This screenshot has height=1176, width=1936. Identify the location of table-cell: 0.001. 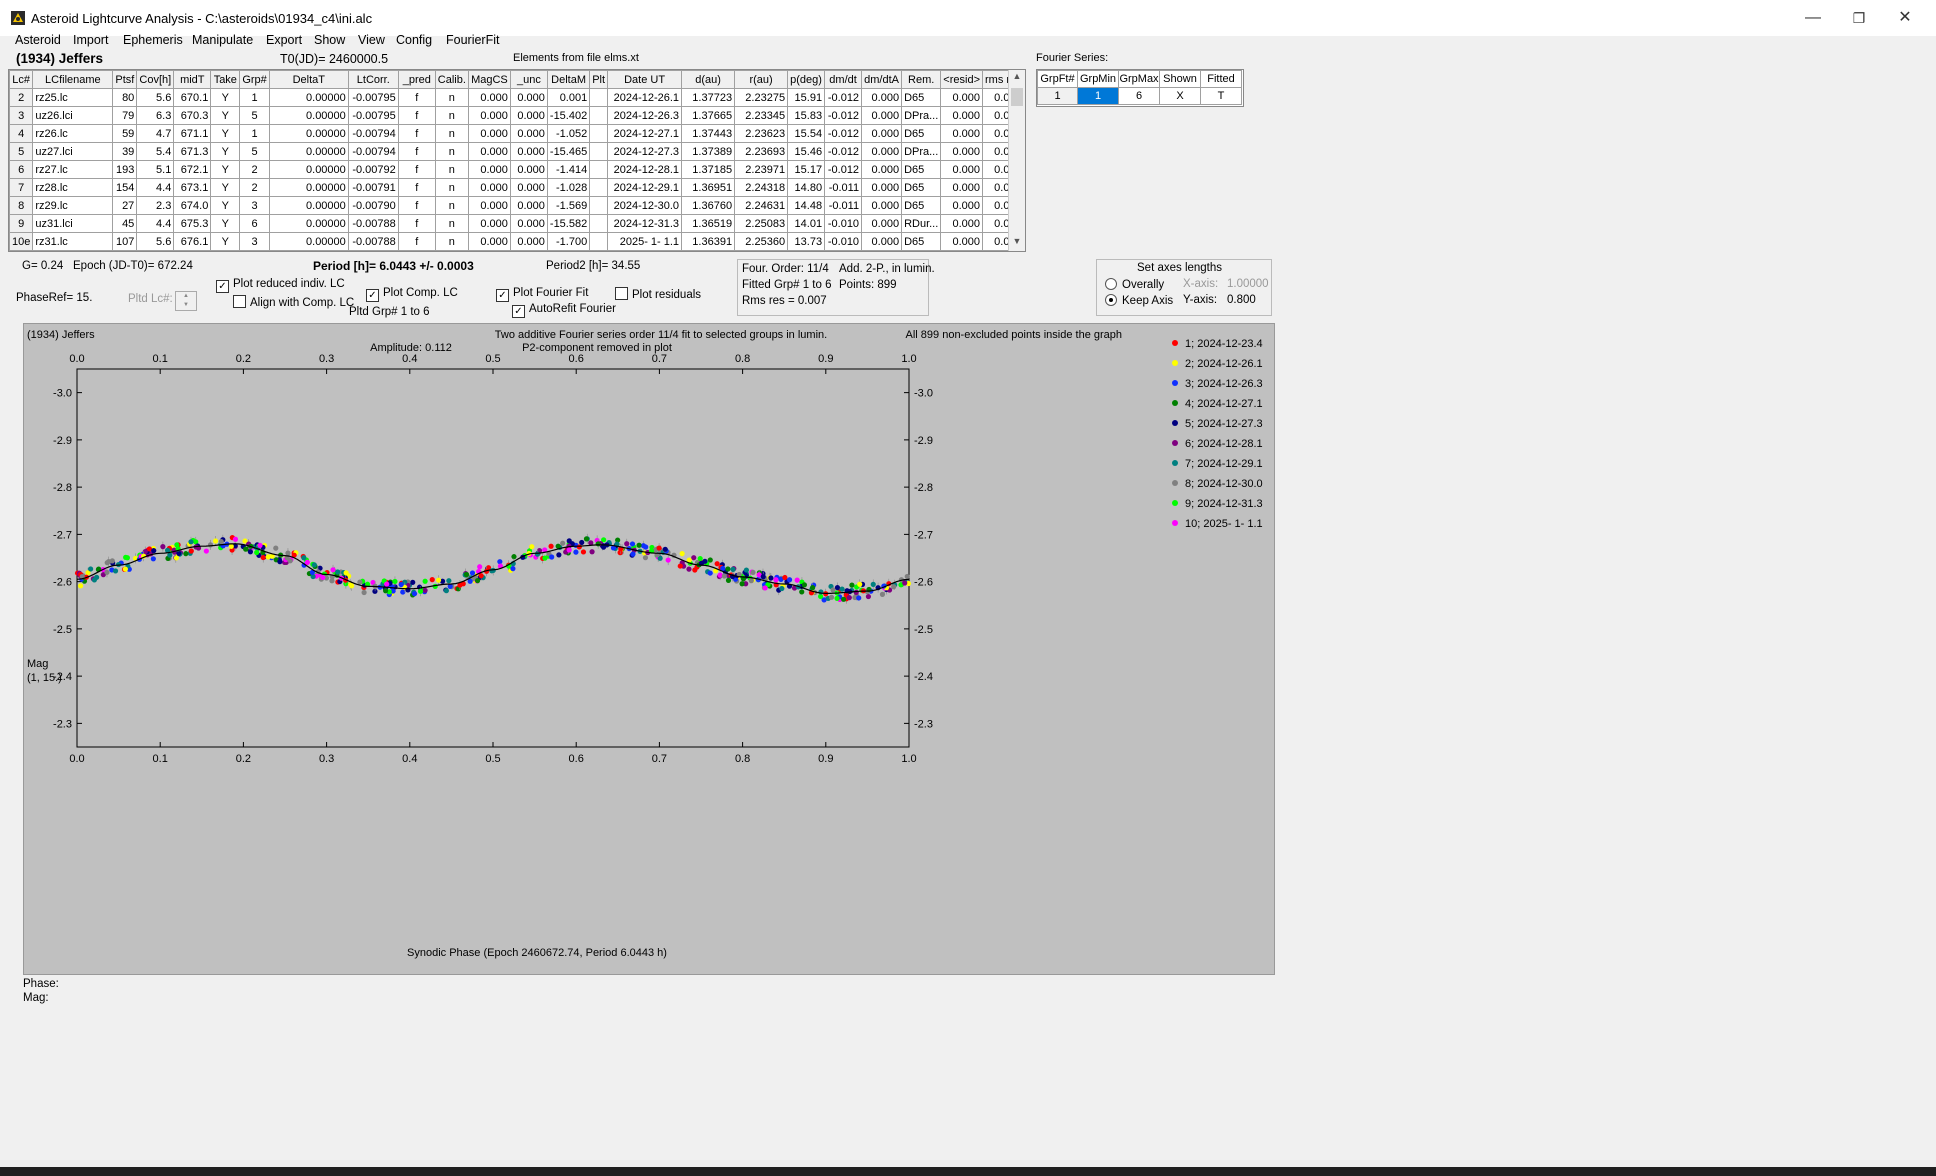
(568, 97).